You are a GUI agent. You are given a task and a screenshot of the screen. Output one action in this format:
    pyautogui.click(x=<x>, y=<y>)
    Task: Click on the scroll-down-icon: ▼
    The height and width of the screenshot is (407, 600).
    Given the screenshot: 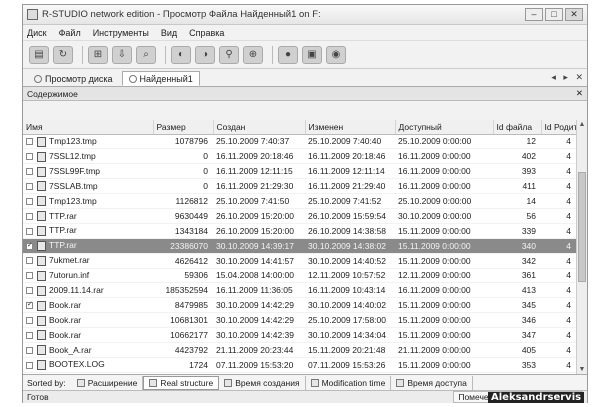 What is the action you would take?
    pyautogui.click(x=582, y=369)
    